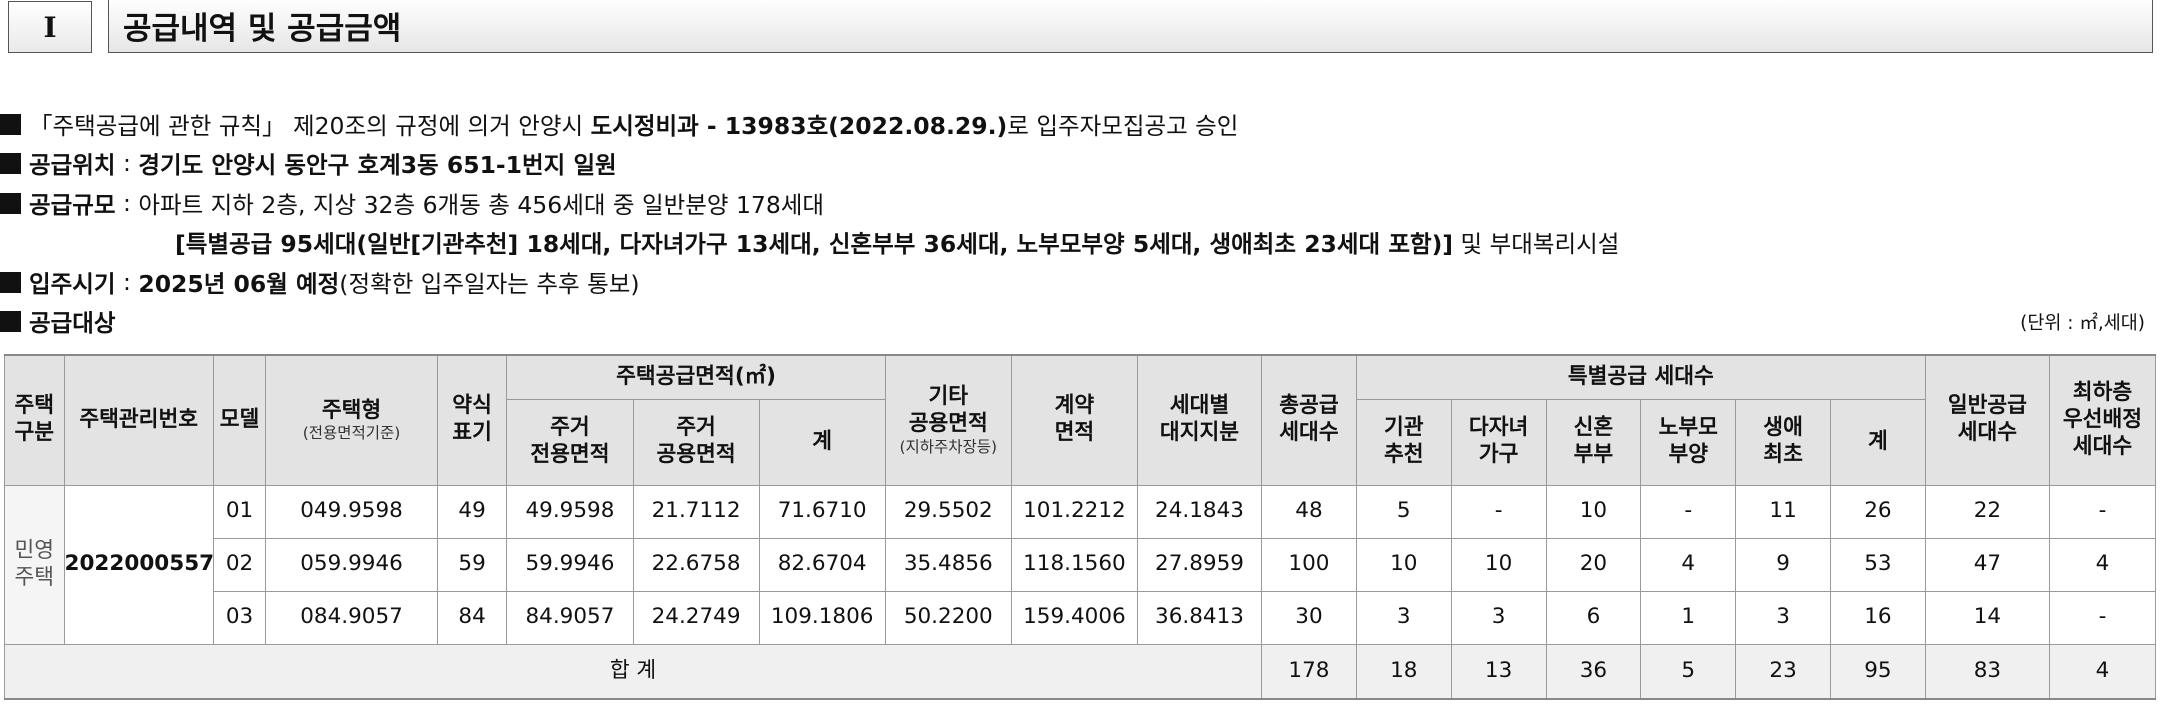 The height and width of the screenshot is (709, 2161). Describe the element at coordinates (1783, 617) in the screenshot. I see `cell-firsttime: 3` at that location.